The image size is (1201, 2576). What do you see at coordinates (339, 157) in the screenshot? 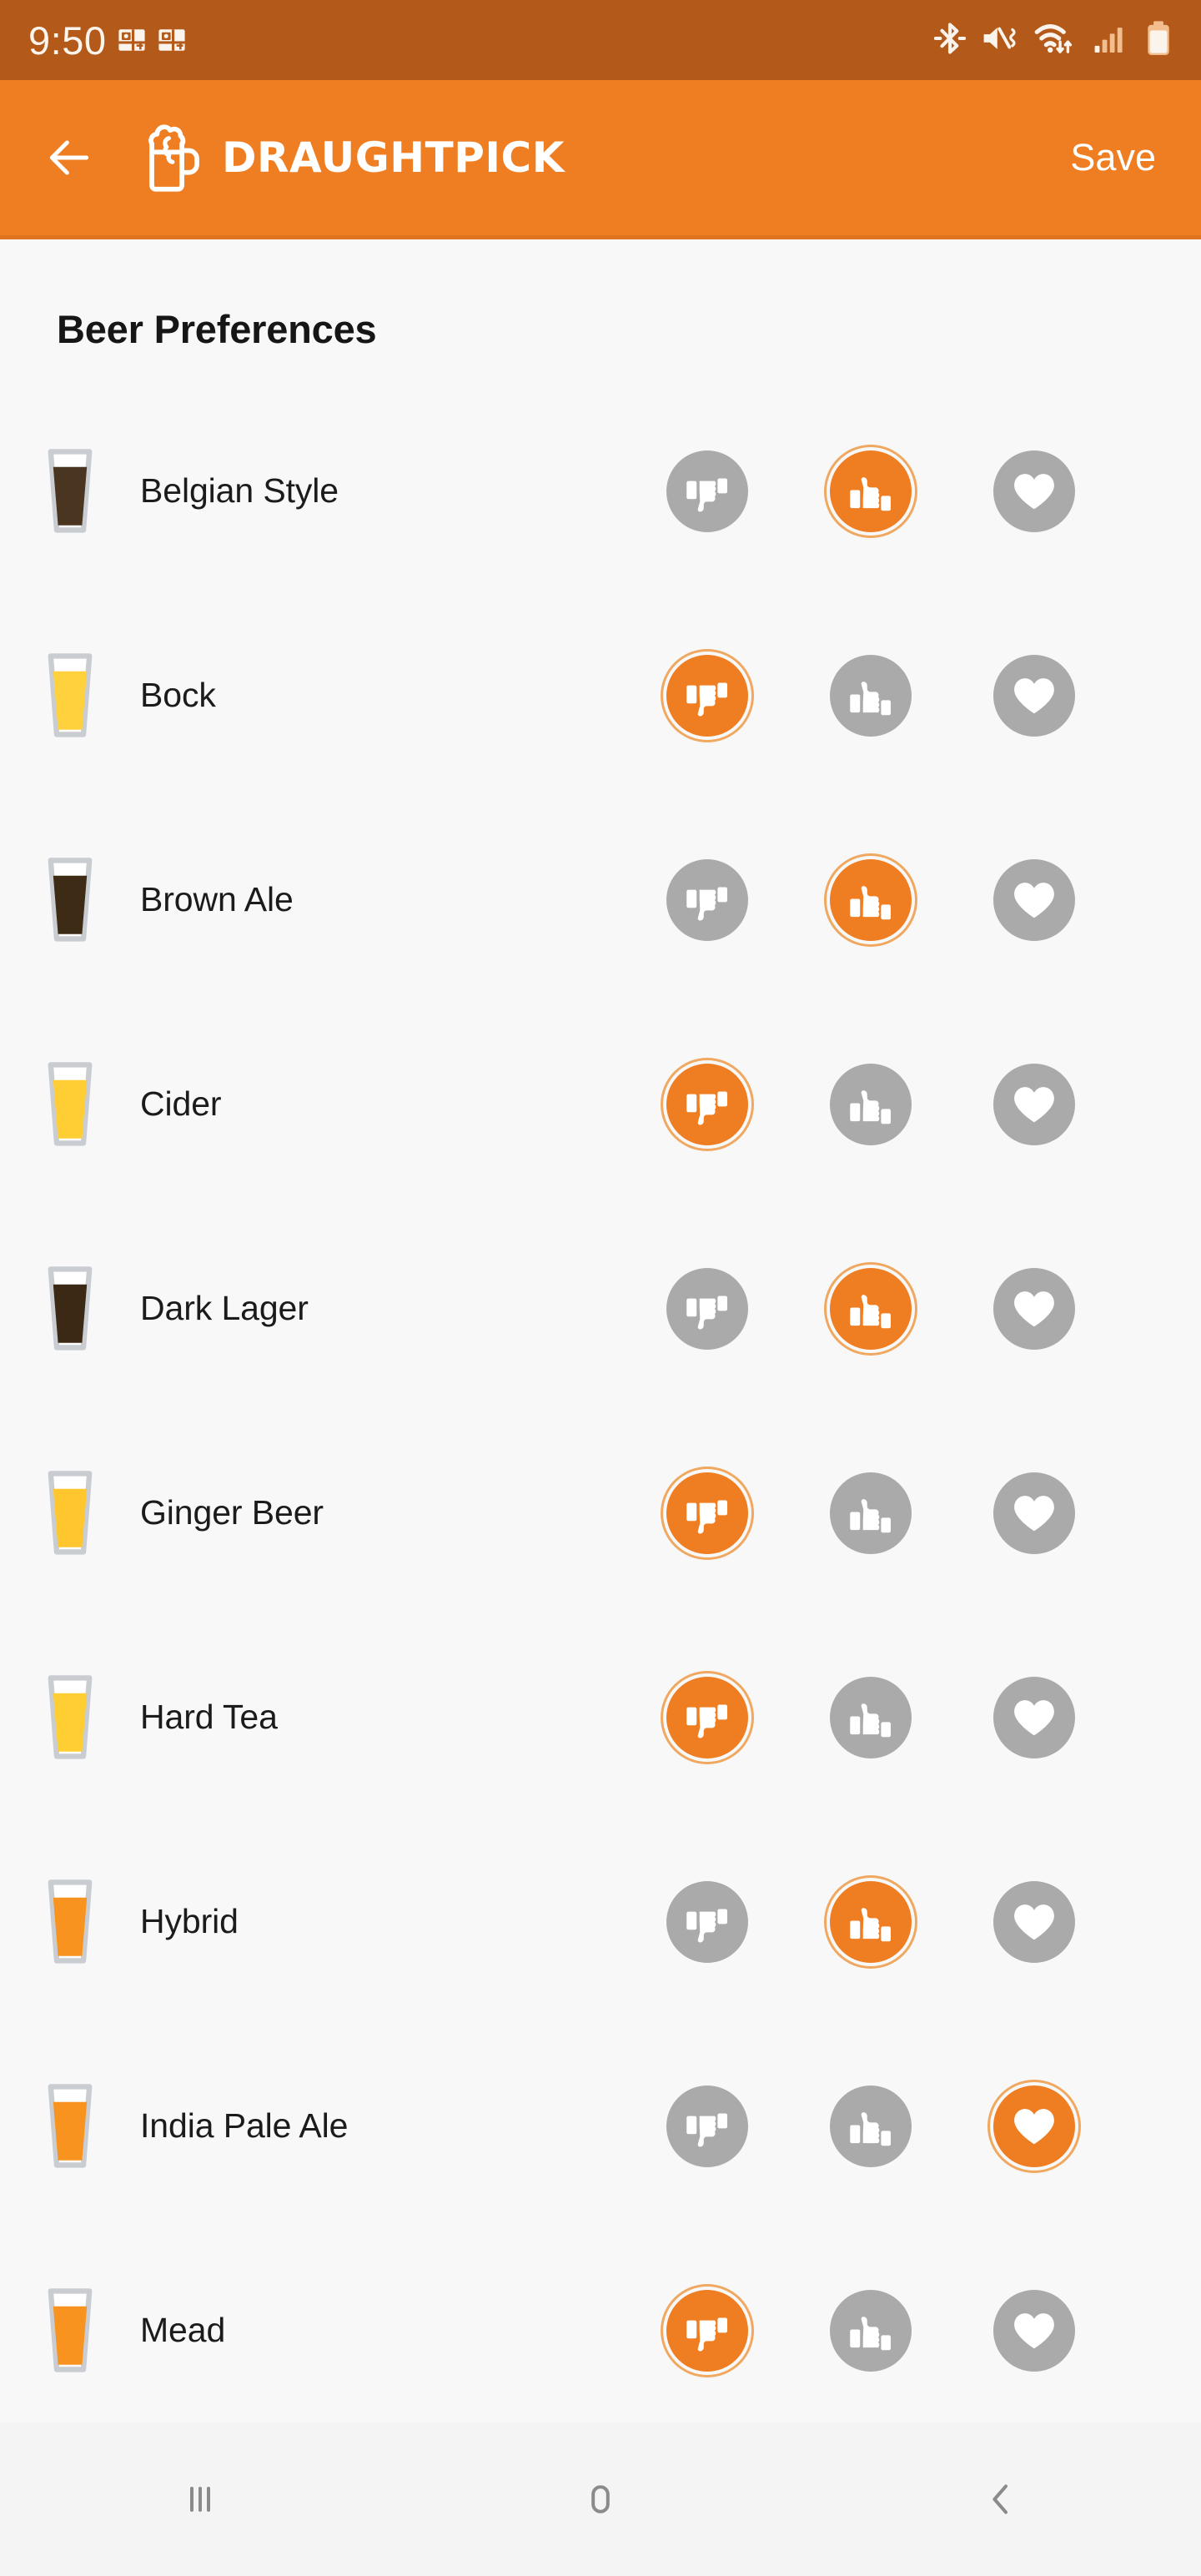
I see `brand-primary: DRAUGHT` at bounding box center [339, 157].